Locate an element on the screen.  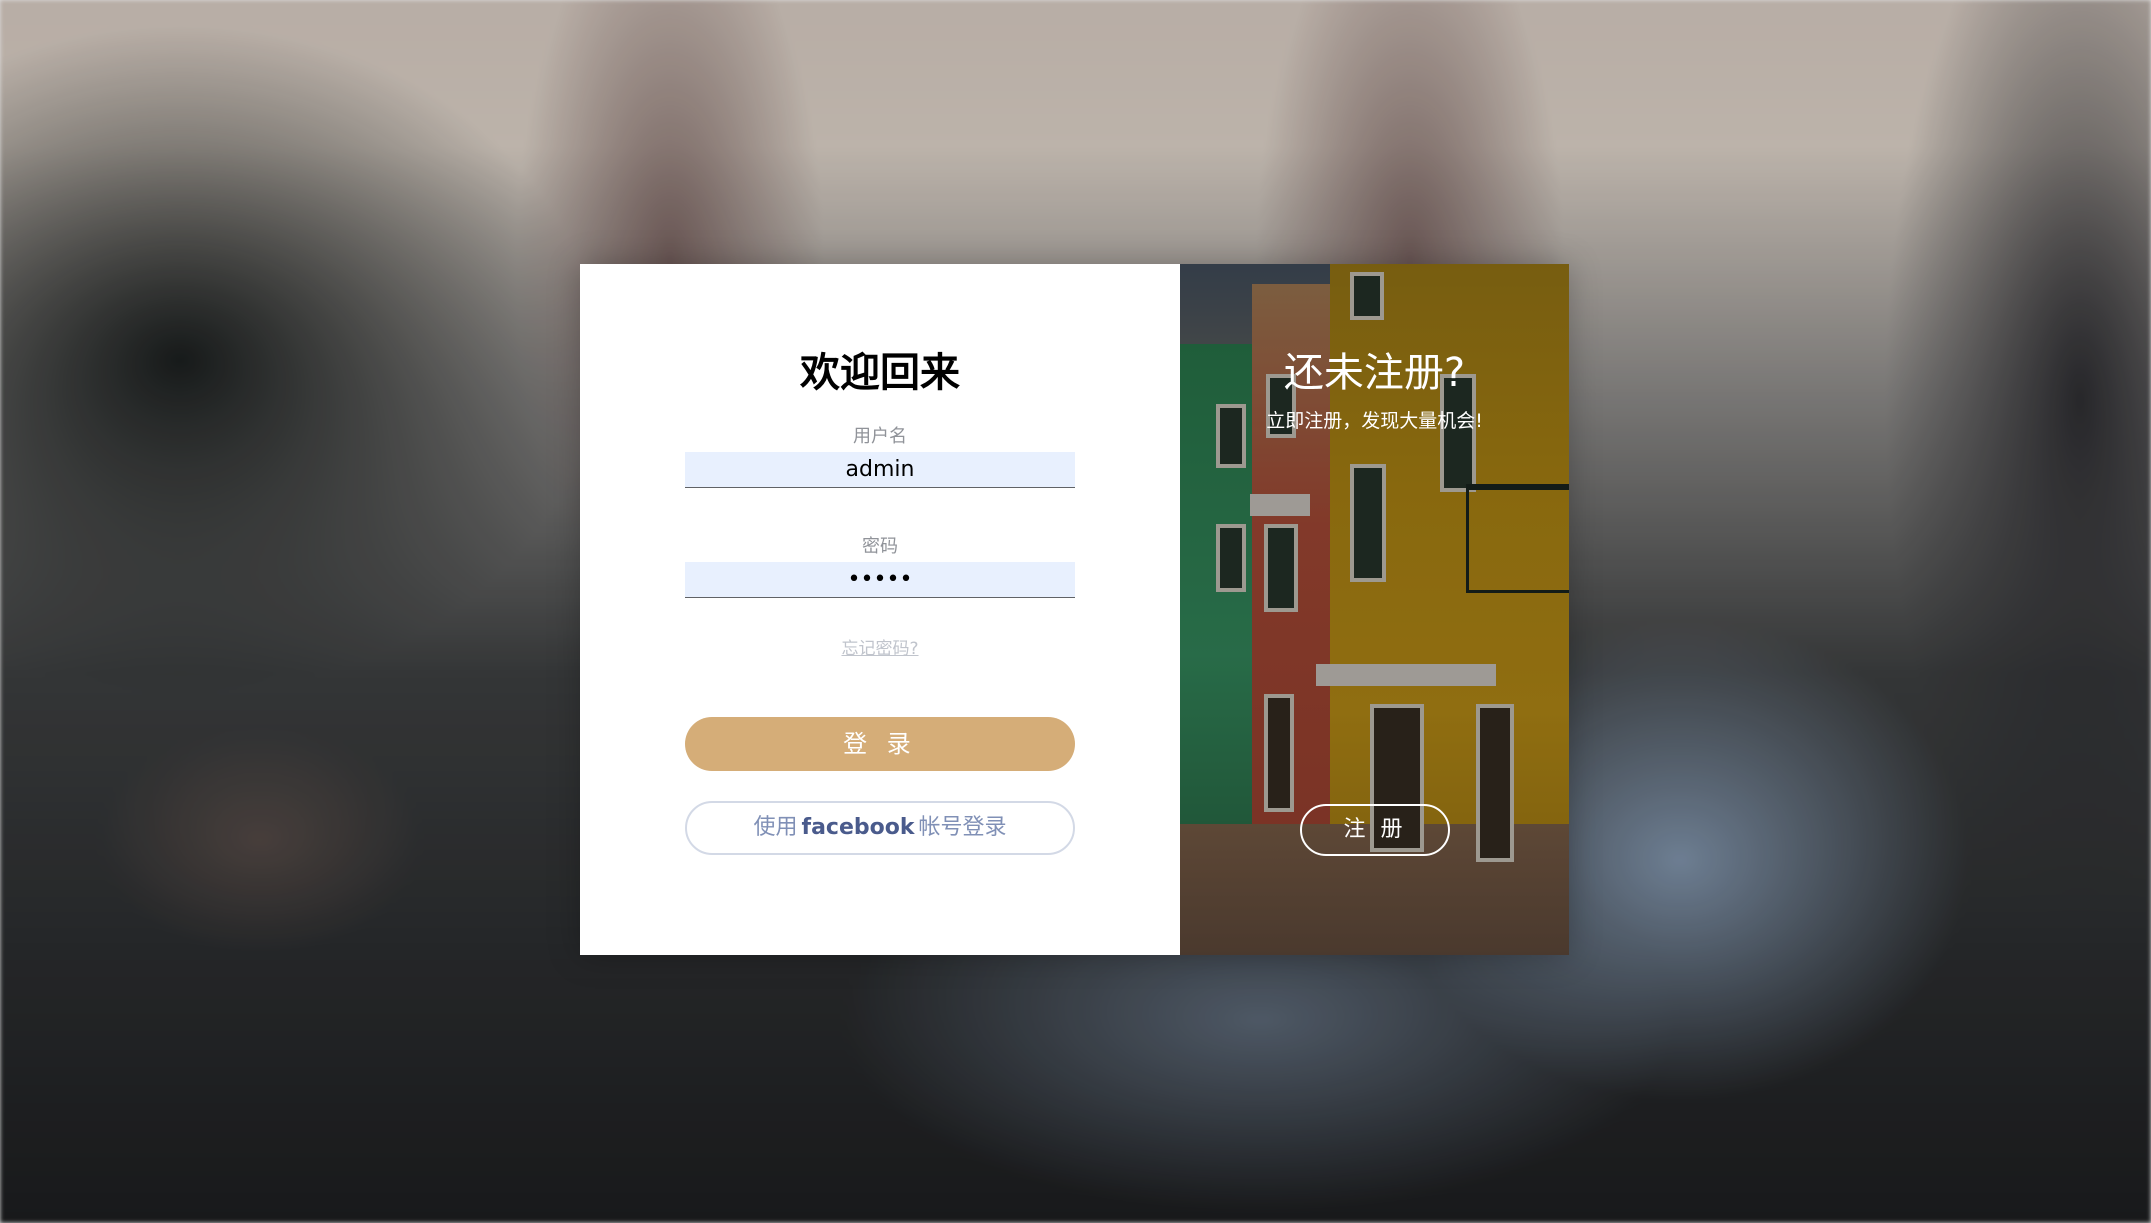
facebook-brand-text: facebook is located at coordinates (858, 827).